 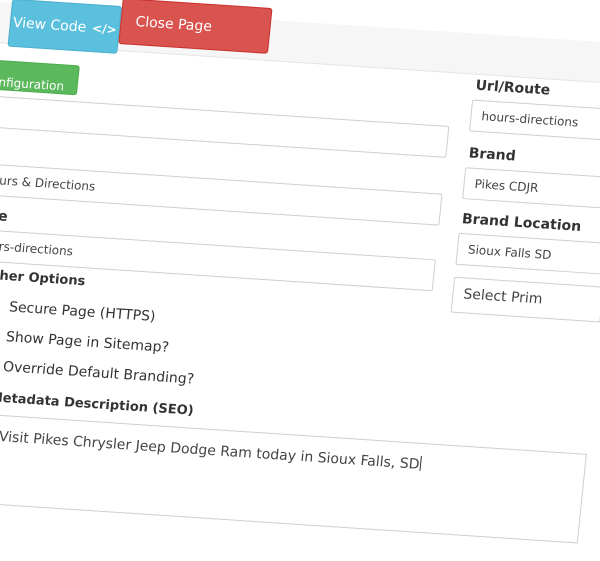 What do you see at coordinates (173, 25) in the screenshot?
I see `close-page-label: Close Page` at bounding box center [173, 25].